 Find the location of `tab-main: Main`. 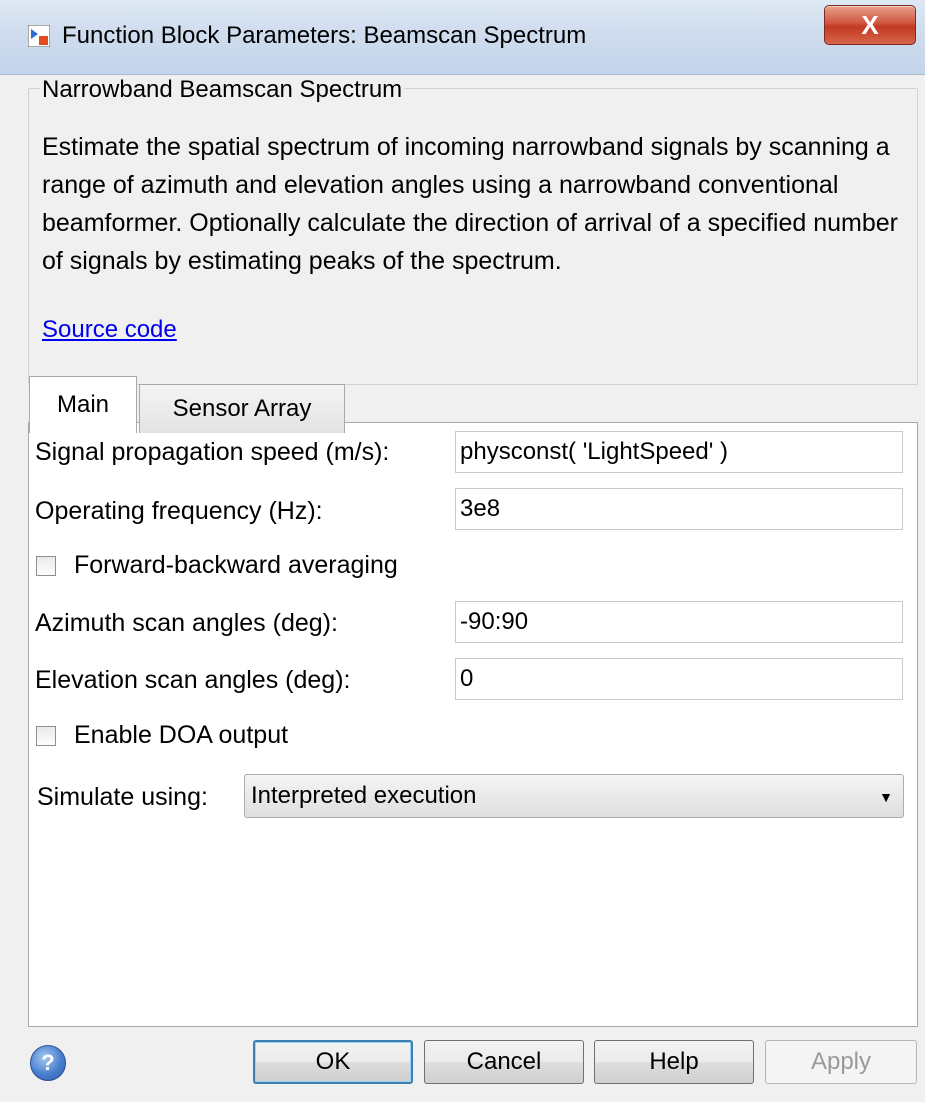

tab-main: Main is located at coordinates (83, 404).